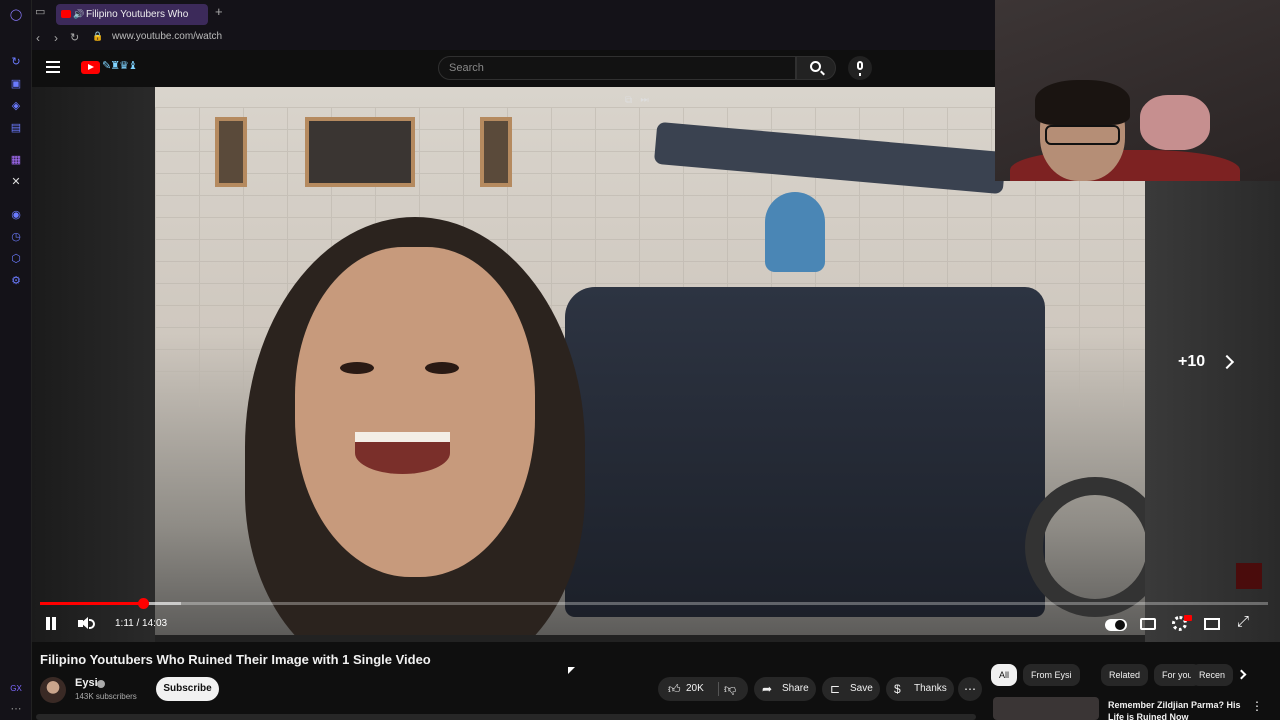 This screenshot has height=720, width=1280. What do you see at coordinates (718, 689) in the screenshot?
I see `like-divider` at bounding box center [718, 689].